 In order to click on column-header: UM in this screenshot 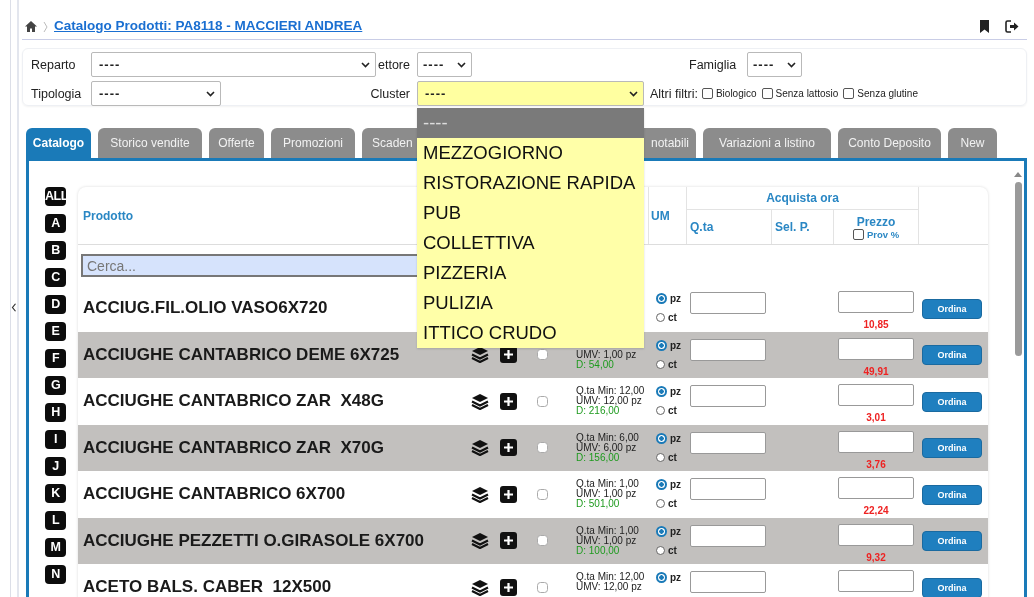, I will do `click(668, 215)`.